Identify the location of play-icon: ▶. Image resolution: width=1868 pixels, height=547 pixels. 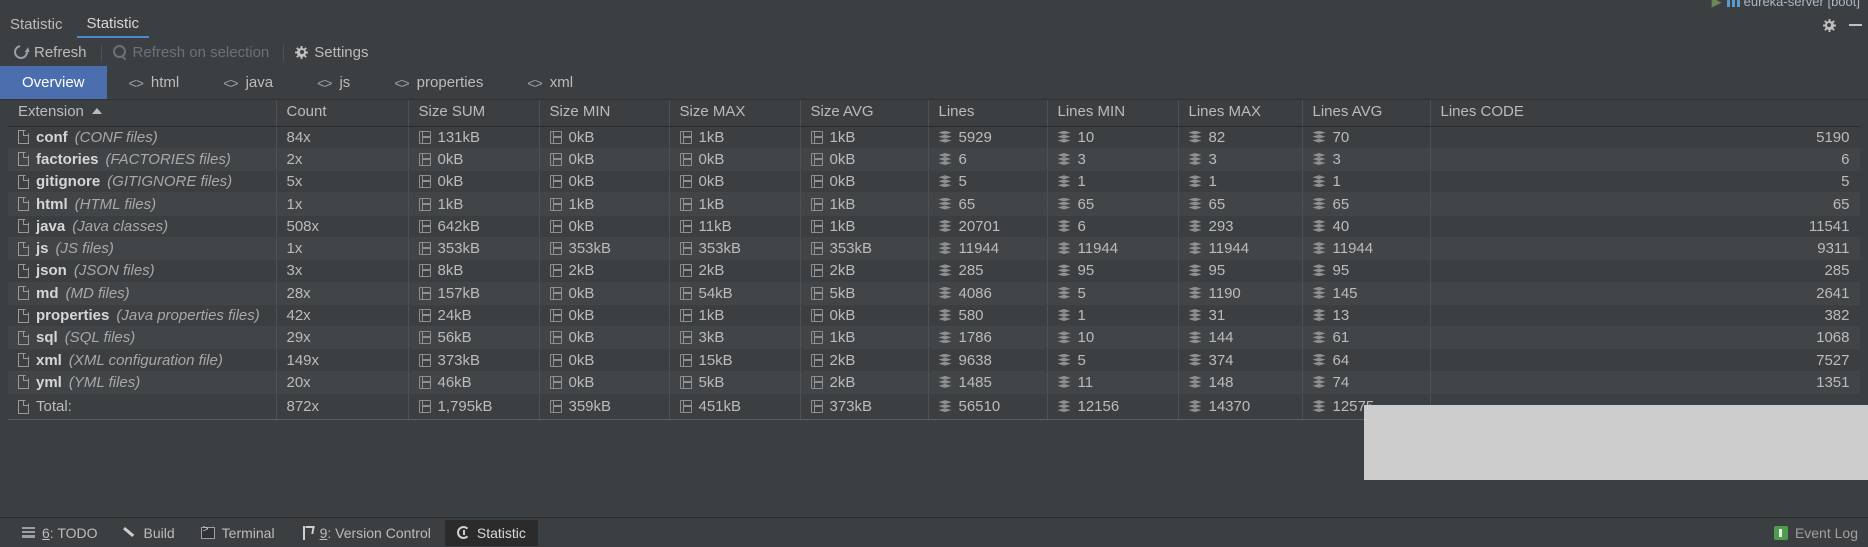
(1717, 4).